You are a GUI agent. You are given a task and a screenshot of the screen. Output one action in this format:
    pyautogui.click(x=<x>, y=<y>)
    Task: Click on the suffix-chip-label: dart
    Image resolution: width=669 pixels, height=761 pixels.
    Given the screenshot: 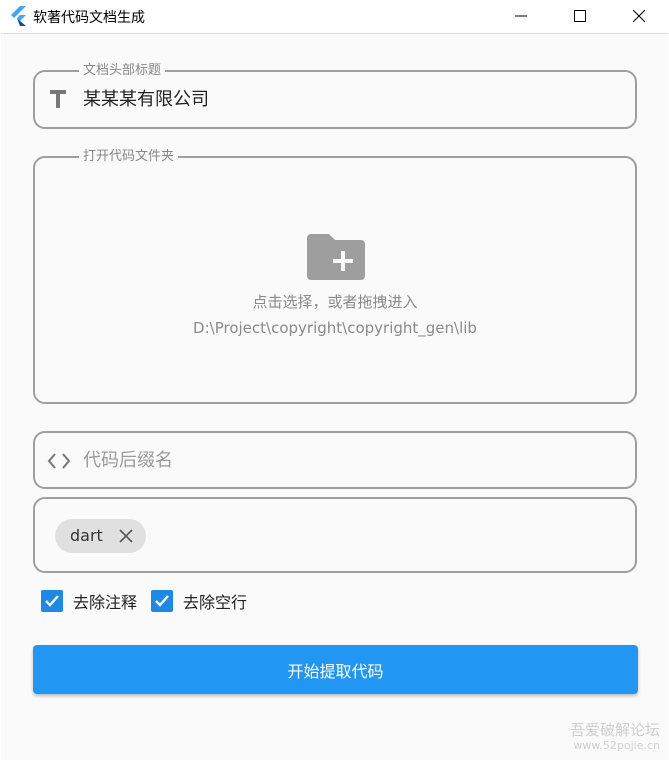 What is the action you would take?
    pyautogui.click(x=86, y=535)
    